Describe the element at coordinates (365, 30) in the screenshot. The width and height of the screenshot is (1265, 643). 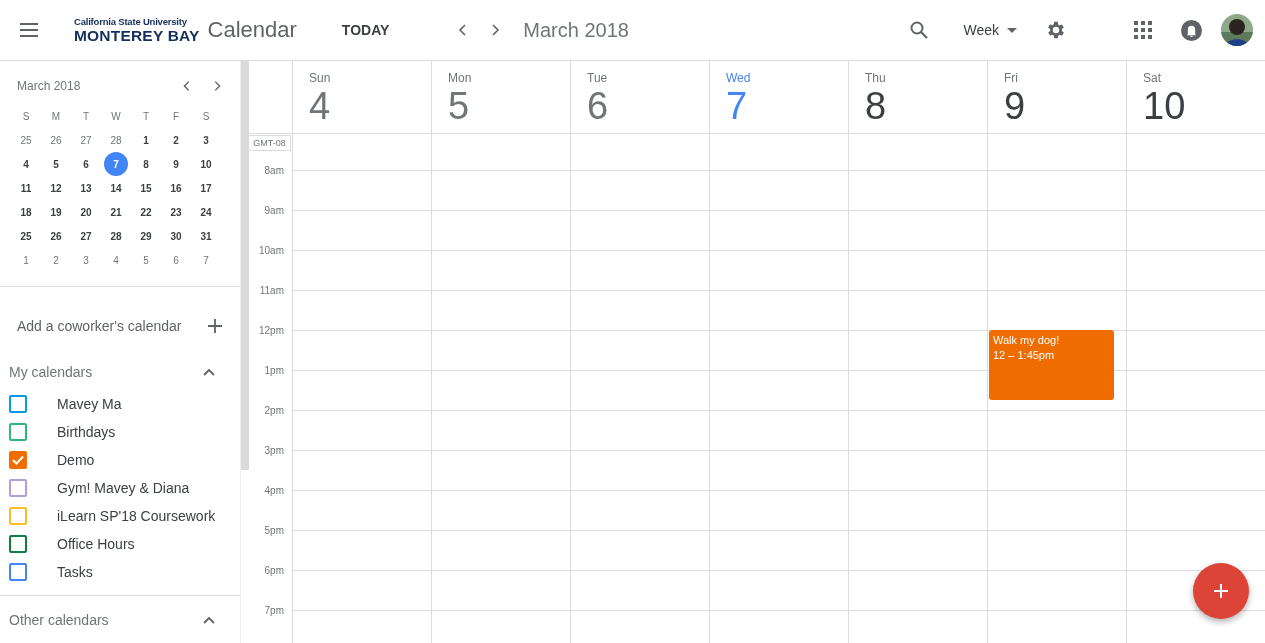
I see `today-button: TODAY` at that location.